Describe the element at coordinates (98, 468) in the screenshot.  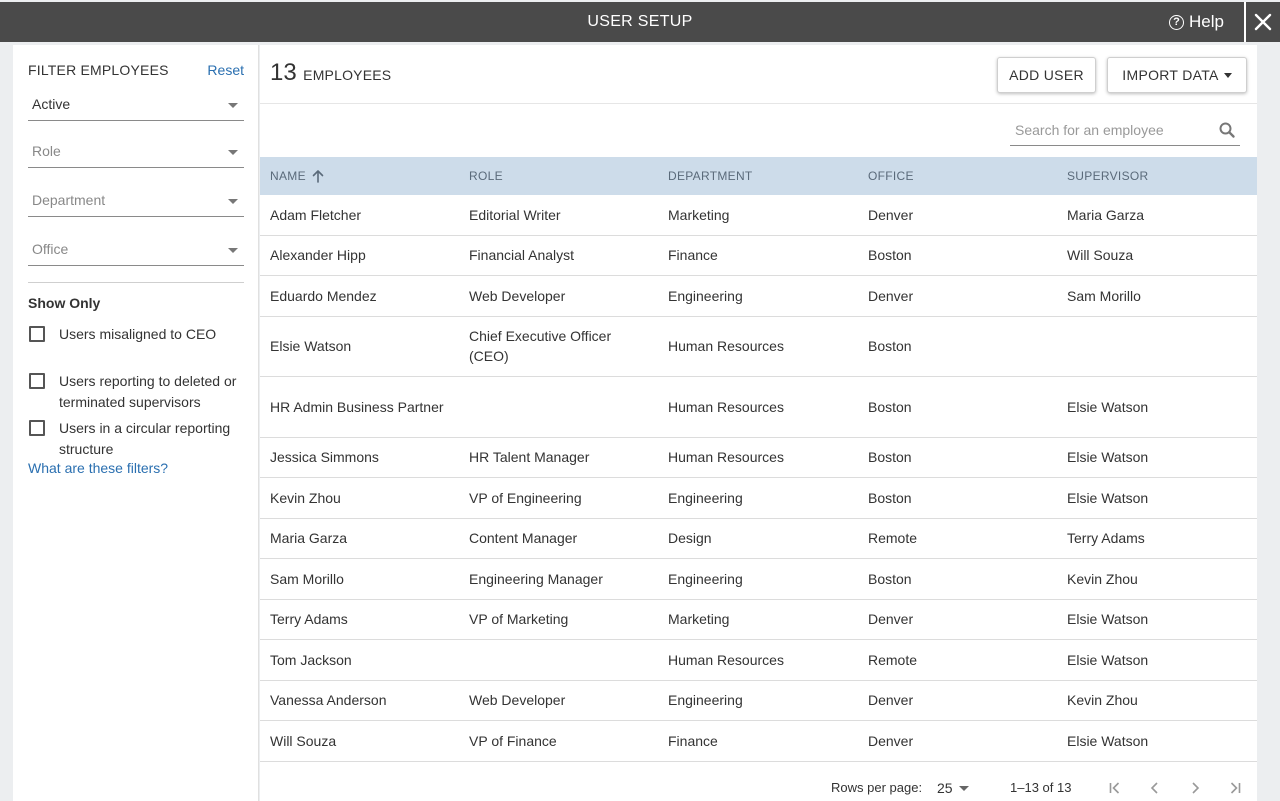
I see `what-are-these-filters-link: What are these filters?` at that location.